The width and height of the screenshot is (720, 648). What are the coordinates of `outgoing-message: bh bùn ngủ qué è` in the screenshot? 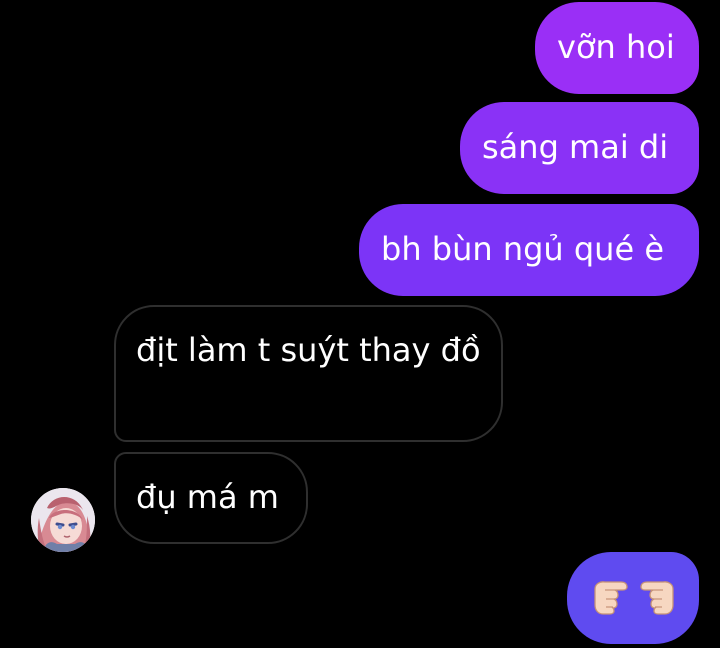 It's located at (529, 250).